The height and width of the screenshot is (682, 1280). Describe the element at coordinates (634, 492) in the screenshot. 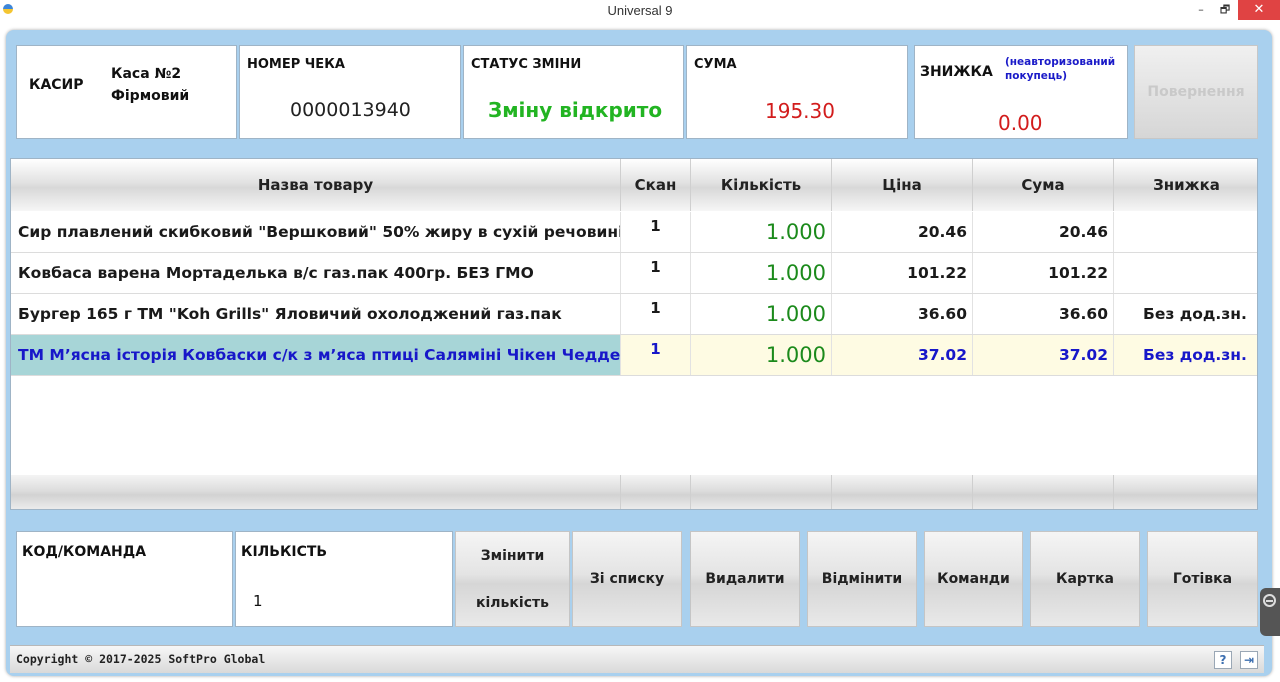

I see `table-footer` at that location.